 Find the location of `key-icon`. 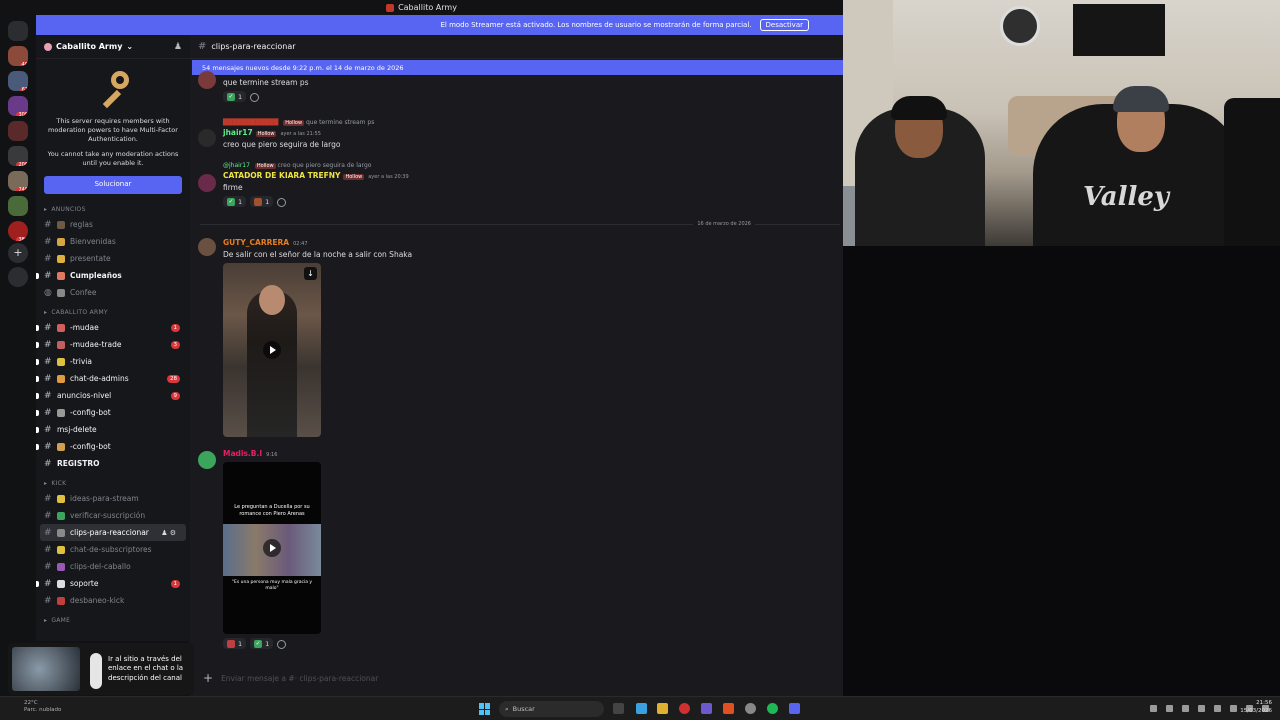

key-icon is located at coordinates (113, 89).